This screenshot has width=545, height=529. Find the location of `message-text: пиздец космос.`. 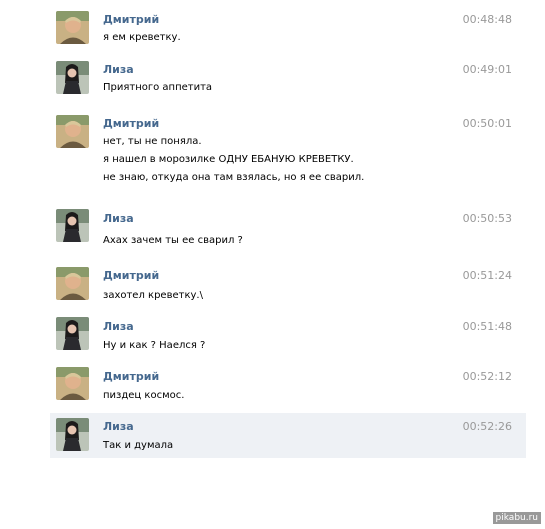

message-text: пиздец космос. is located at coordinates (144, 395).